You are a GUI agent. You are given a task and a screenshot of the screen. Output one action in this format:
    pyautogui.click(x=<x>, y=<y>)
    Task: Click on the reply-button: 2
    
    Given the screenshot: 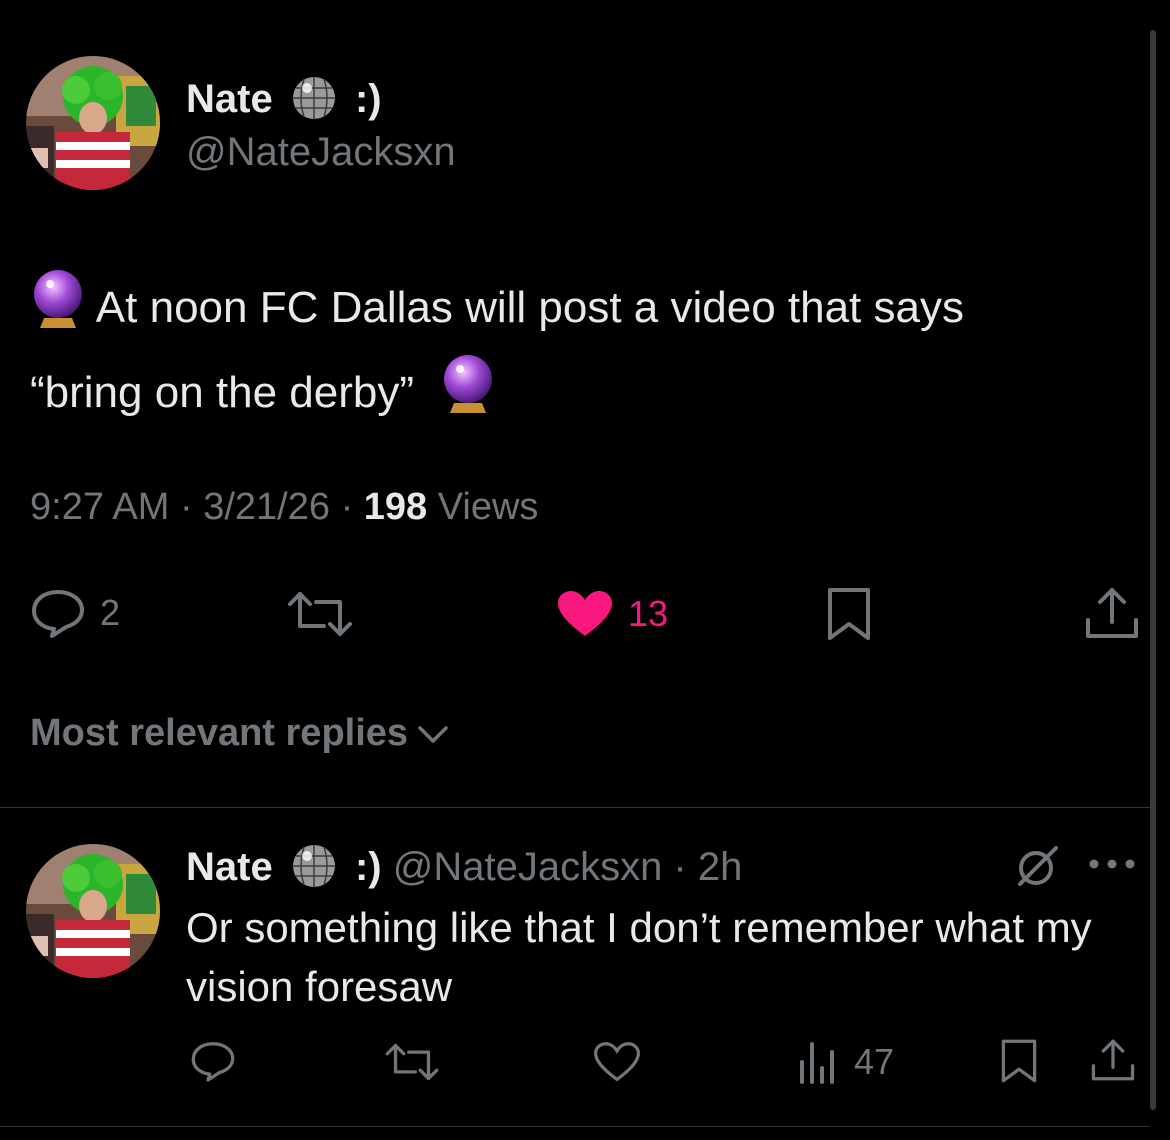 What is the action you would take?
    pyautogui.click(x=75, y=613)
    